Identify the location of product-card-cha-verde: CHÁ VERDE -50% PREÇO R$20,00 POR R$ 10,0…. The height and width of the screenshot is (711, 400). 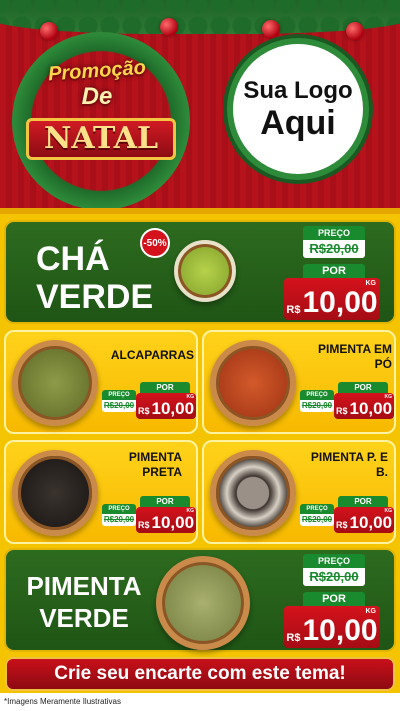
(200, 272).